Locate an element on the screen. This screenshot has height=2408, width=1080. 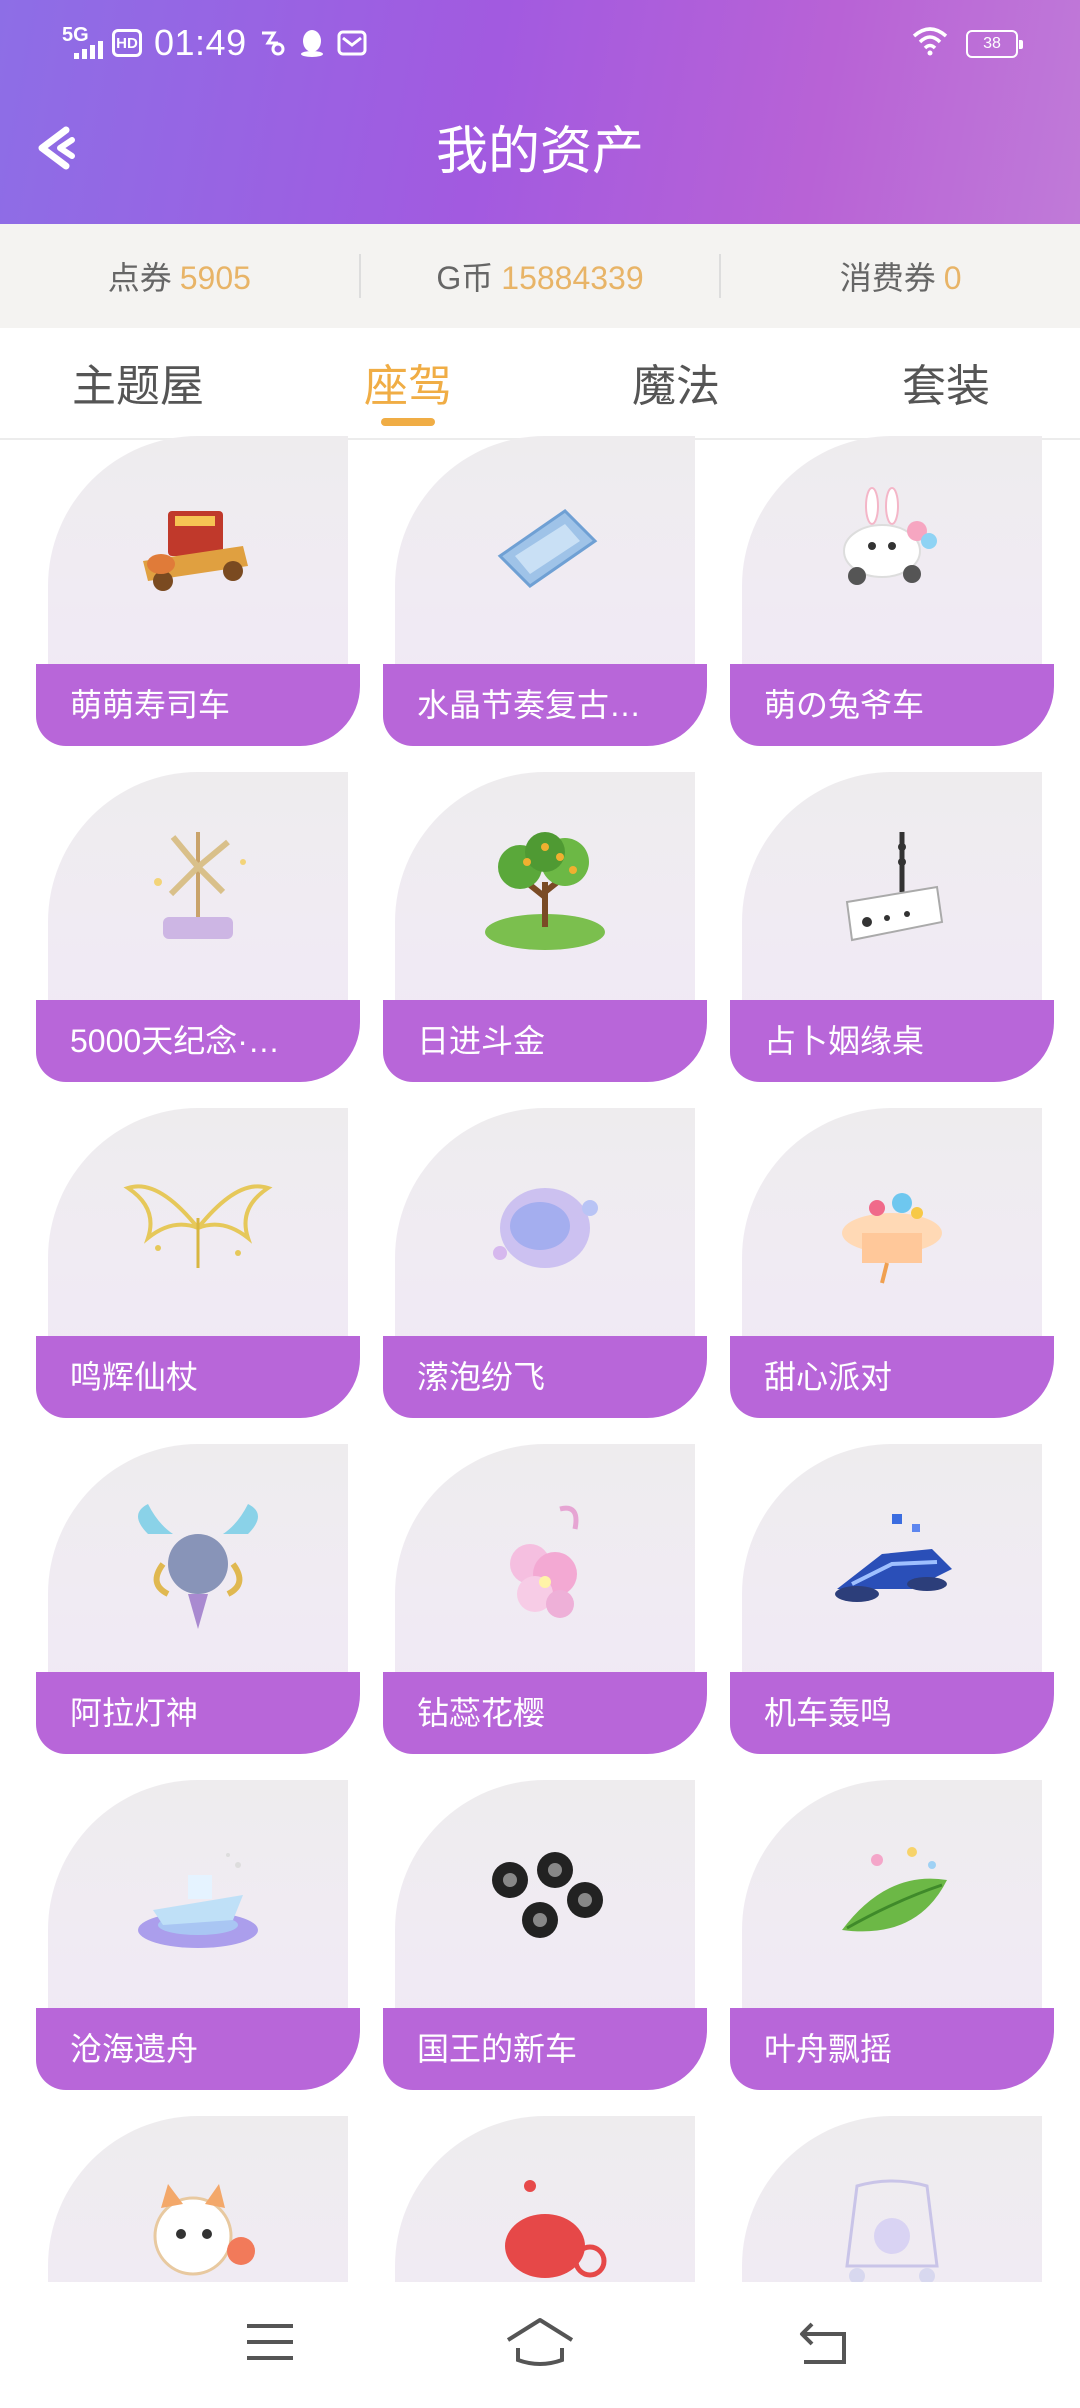
nav-back-button is located at coordinates (825, 2342).